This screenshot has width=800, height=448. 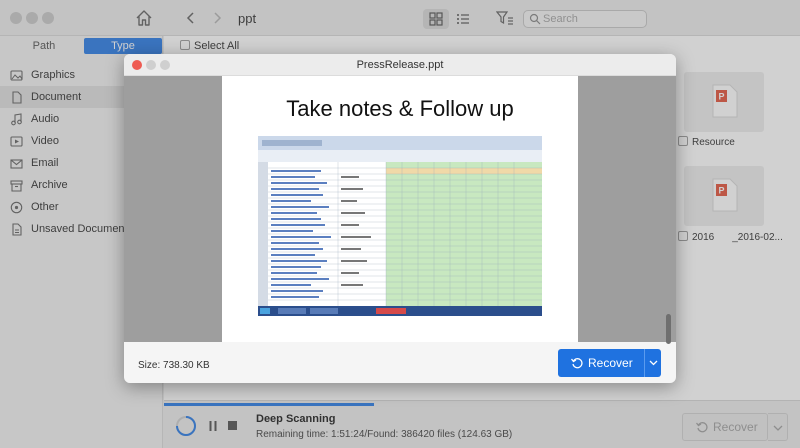 What do you see at coordinates (610, 363) in the screenshot?
I see `recover-label: Recover` at bounding box center [610, 363].